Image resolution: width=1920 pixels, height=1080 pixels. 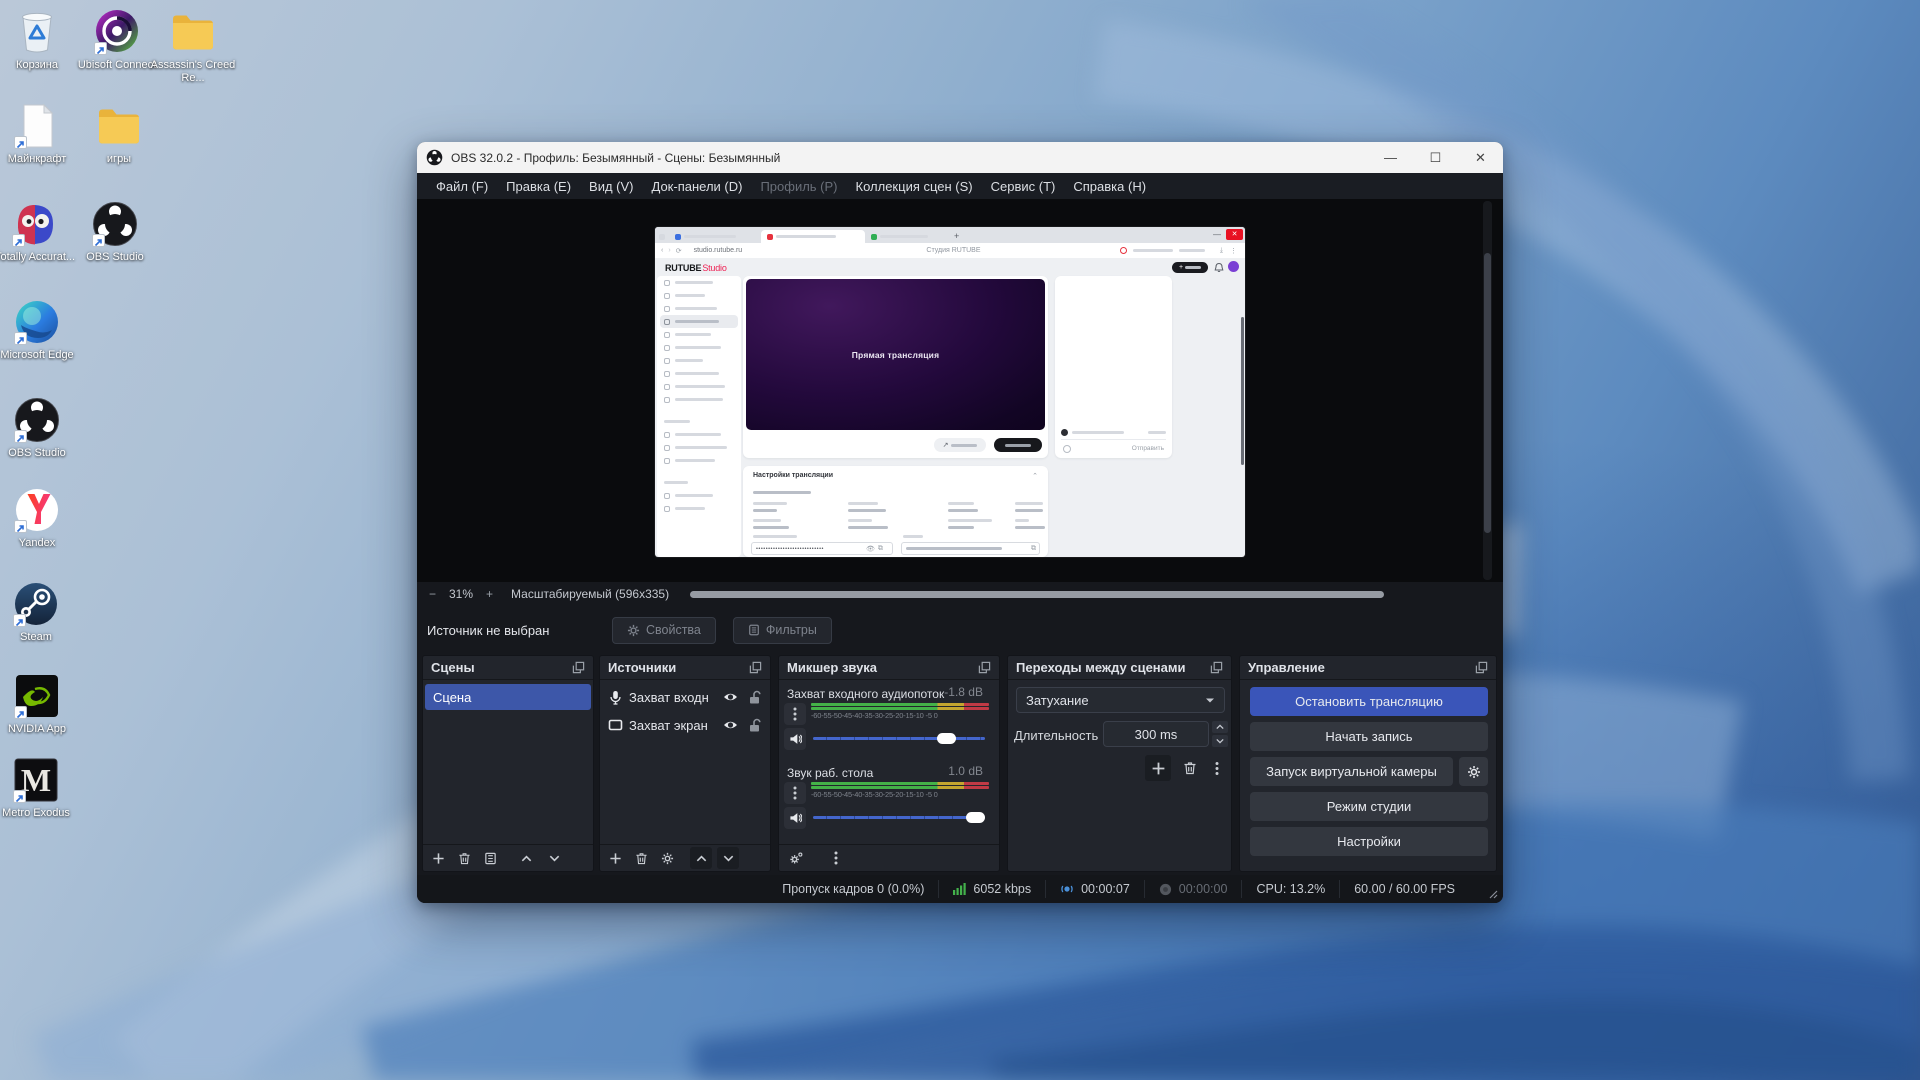 I want to click on desktop-icon-minecraft: Майнкрафт, so click(x=40, y=134).